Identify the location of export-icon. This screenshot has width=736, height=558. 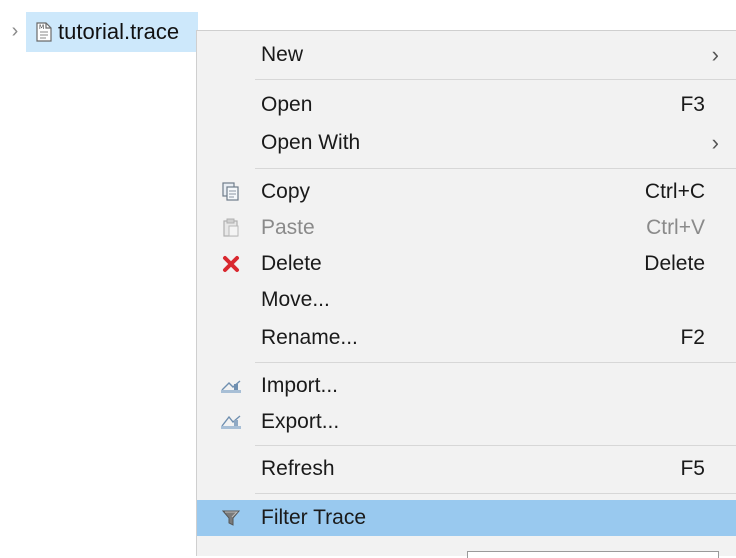
(231, 422).